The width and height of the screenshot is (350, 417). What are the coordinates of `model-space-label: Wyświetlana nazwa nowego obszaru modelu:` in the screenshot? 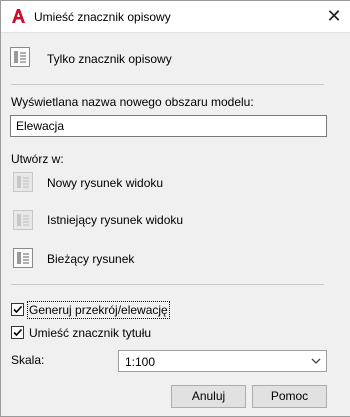 It's located at (132, 102).